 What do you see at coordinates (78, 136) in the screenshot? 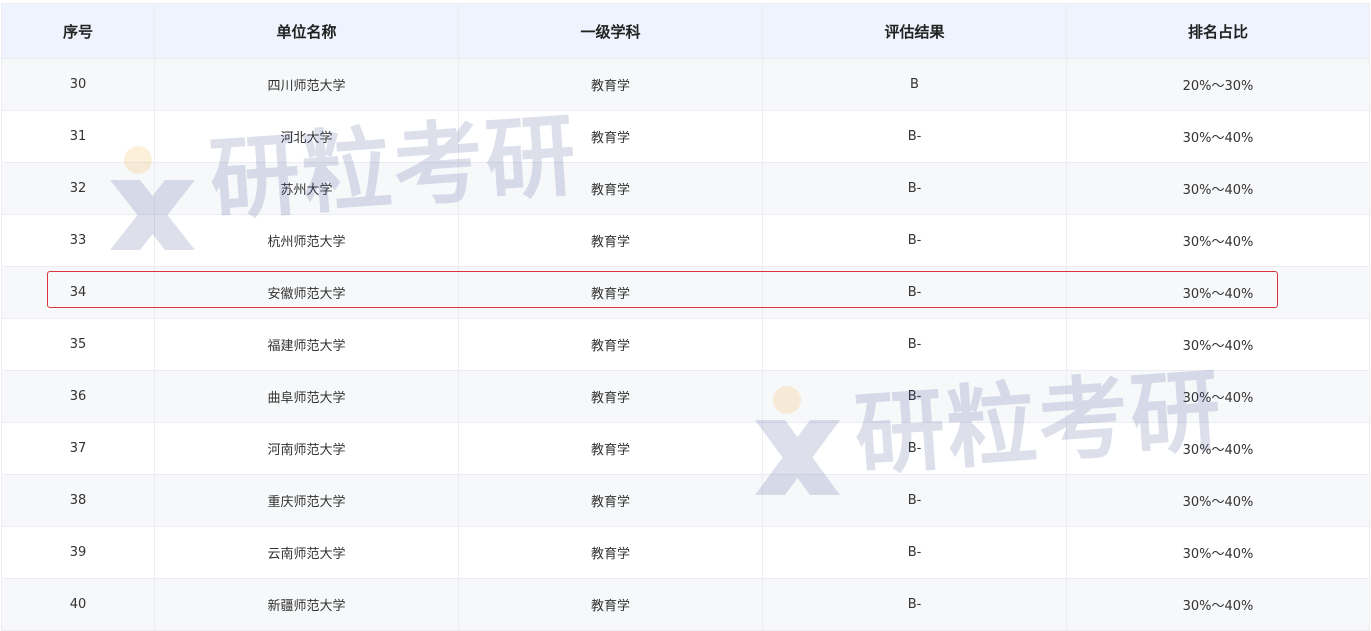
I see `cell-index: 31` at bounding box center [78, 136].